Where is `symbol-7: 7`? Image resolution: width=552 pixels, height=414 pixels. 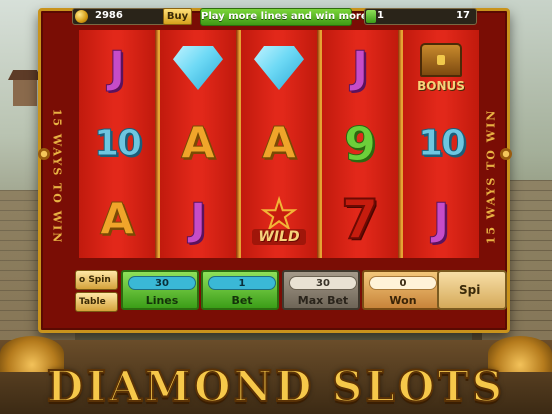 symbol-7: 7 is located at coordinates (360, 219).